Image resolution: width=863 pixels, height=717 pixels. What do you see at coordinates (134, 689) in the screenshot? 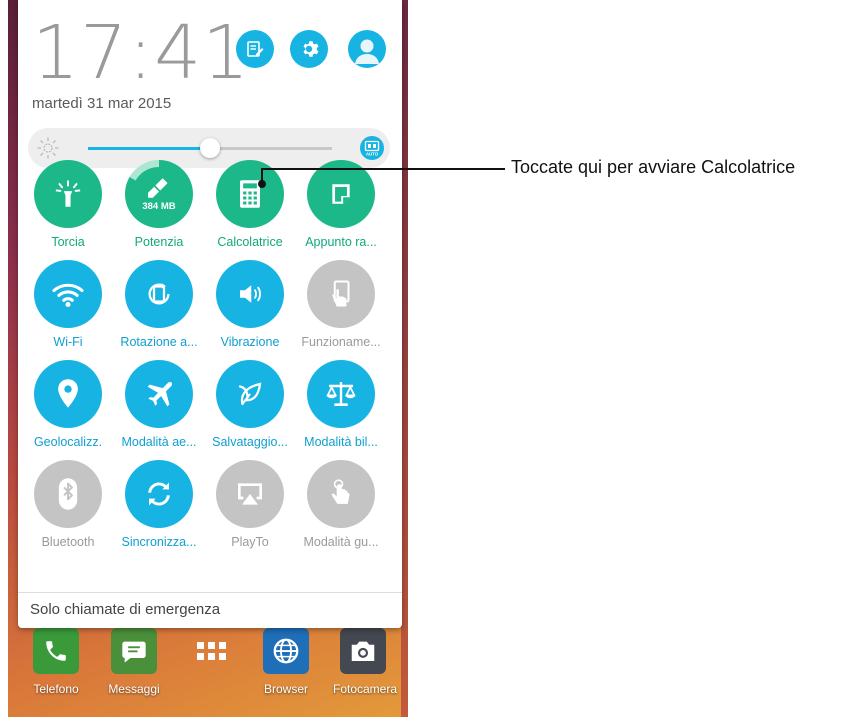
I see `dock-label: Messaggi` at bounding box center [134, 689].